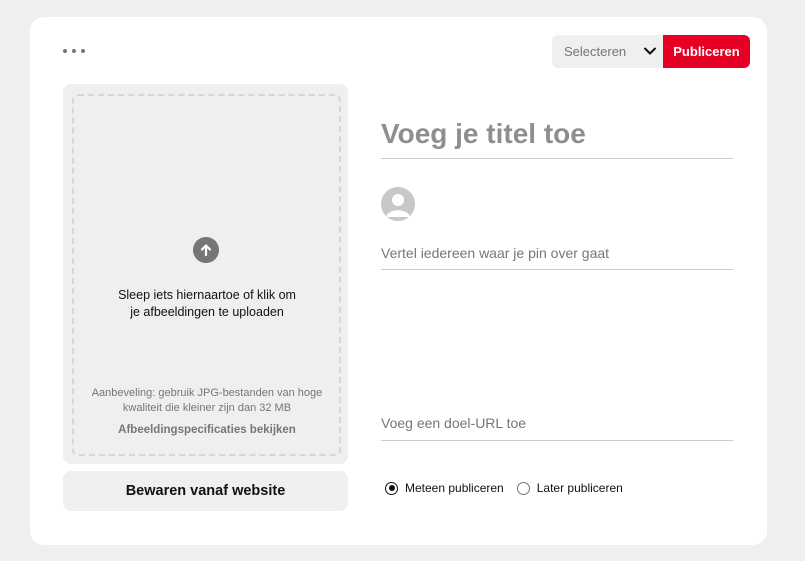 This screenshot has height=561, width=805. What do you see at coordinates (391, 488) in the screenshot?
I see `radio-button-checked` at bounding box center [391, 488].